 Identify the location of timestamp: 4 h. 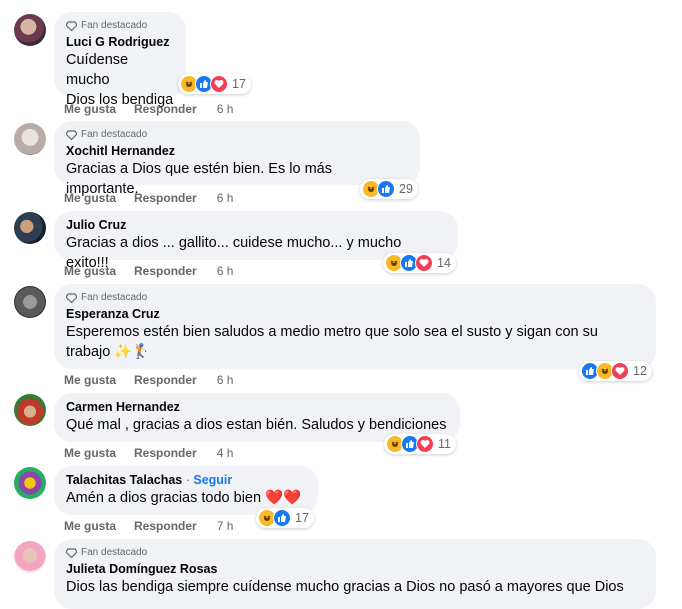
(225, 453).